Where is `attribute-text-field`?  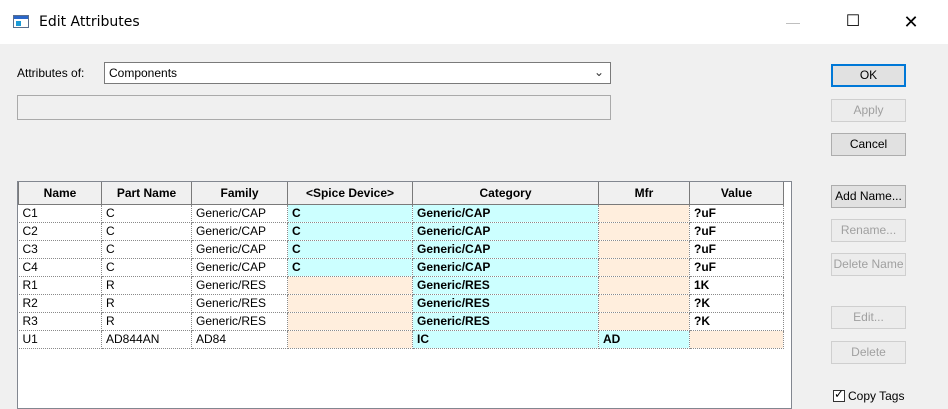 attribute-text-field is located at coordinates (314, 107).